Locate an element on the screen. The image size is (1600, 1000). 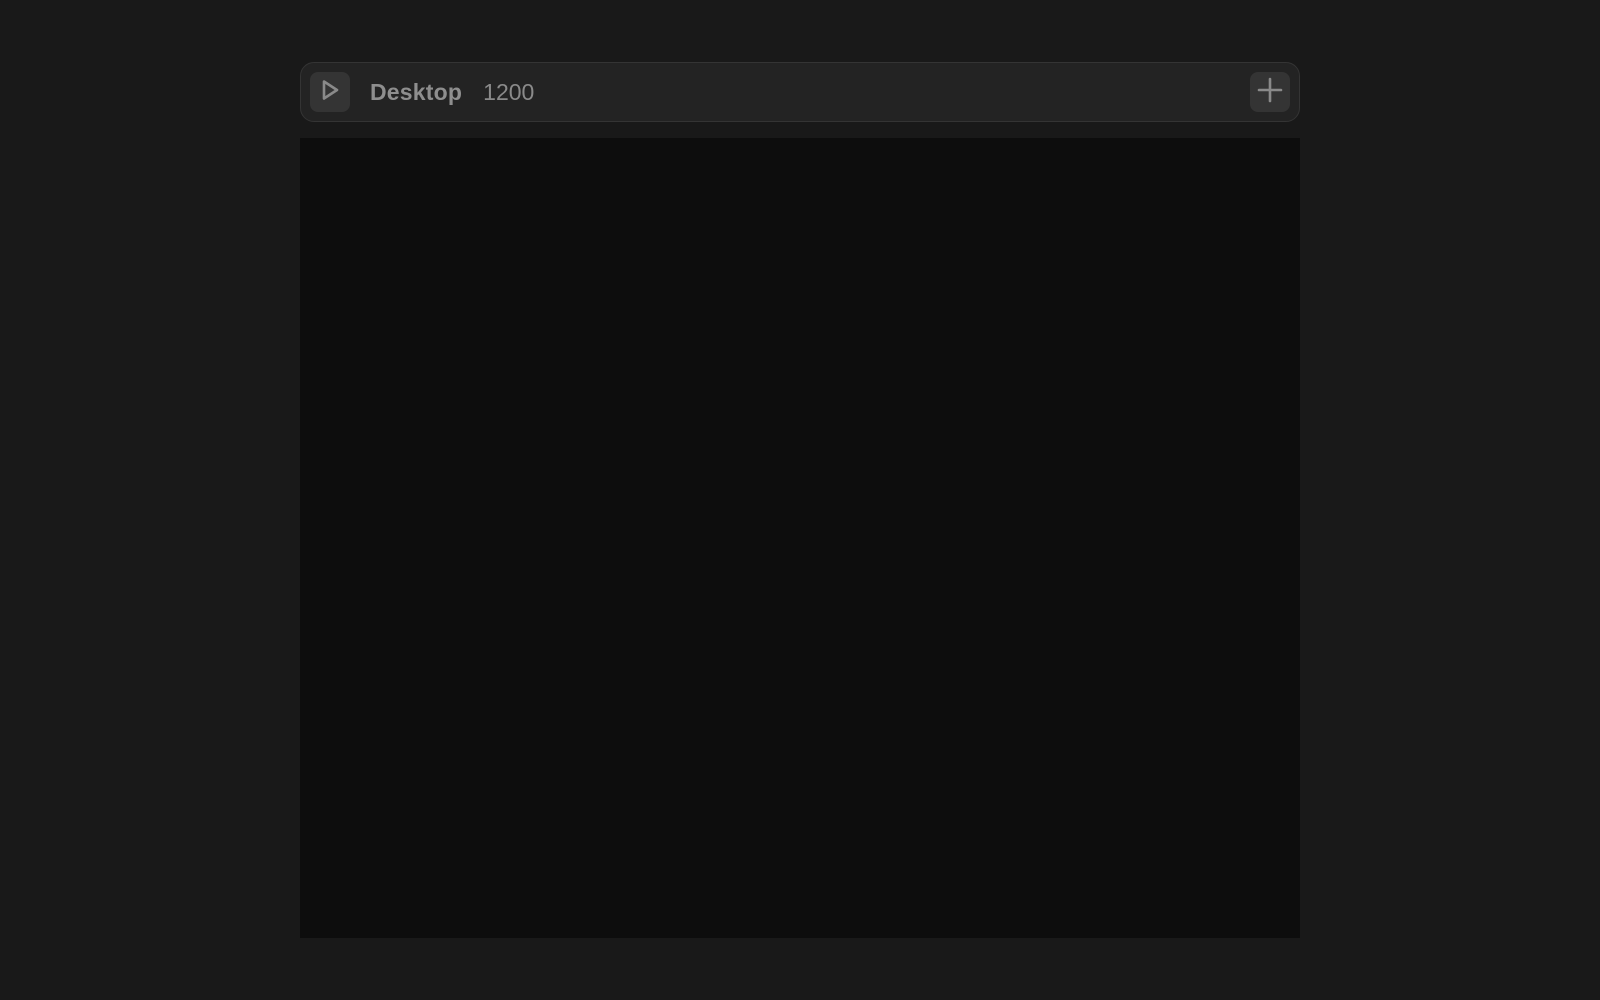
add-breakpoint-button is located at coordinates (1270, 92).